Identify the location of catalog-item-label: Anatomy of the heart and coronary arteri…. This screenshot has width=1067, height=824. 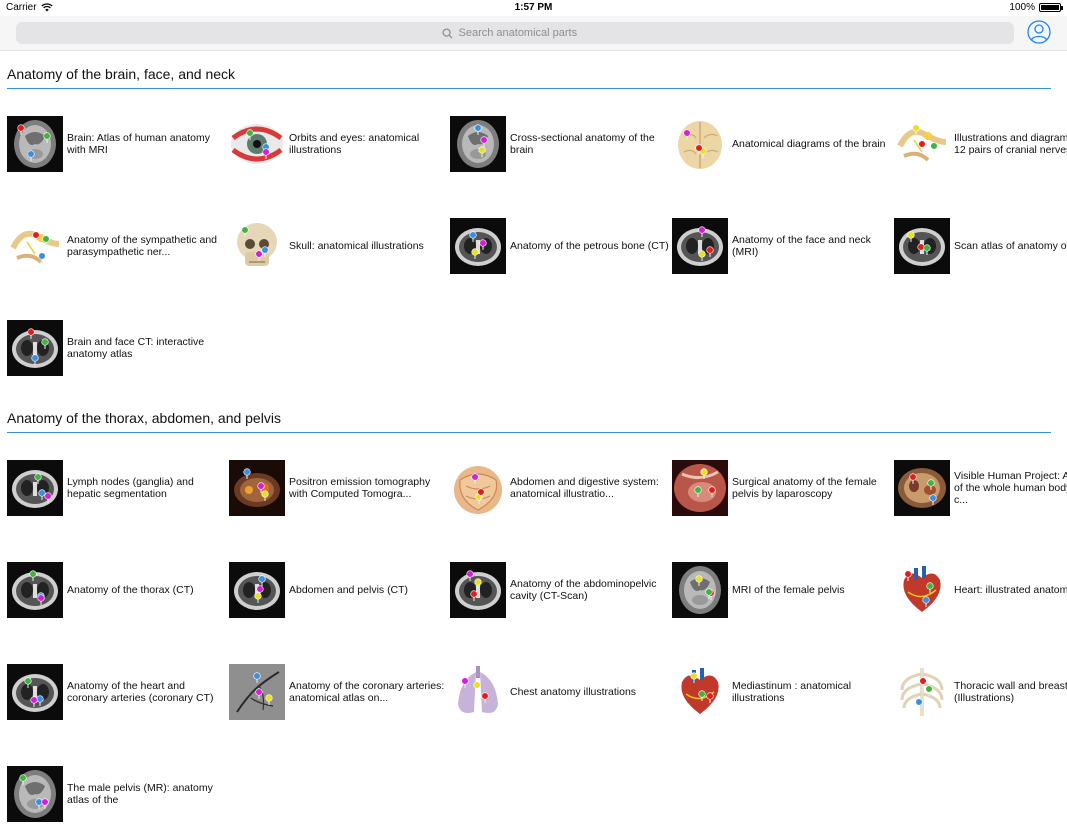
(147, 692).